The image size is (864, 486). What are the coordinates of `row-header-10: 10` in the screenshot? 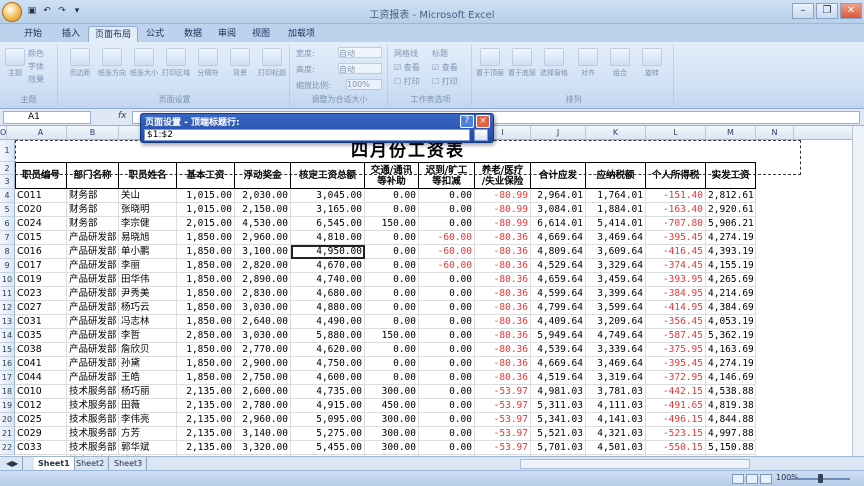 It's located at (7, 280).